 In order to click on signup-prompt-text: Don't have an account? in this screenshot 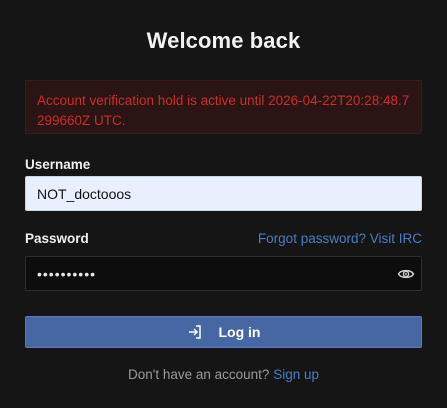, I will do `click(199, 374)`.